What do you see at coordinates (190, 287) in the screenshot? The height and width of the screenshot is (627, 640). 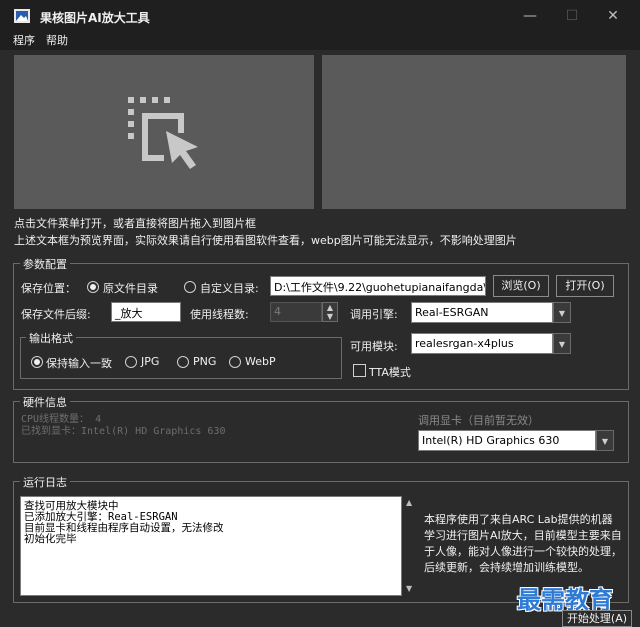 I see `radio-custom-dir` at bounding box center [190, 287].